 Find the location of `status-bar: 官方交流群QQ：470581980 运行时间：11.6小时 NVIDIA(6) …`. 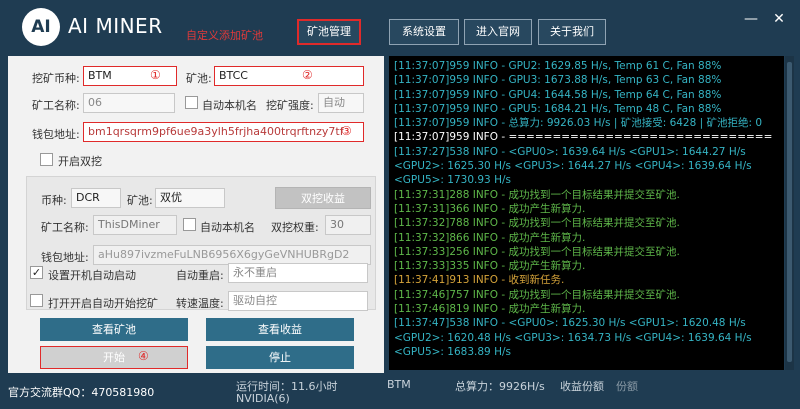

status-bar: 官方交流群QQ：470581980 运行时间：11.6小时 NVIDIA(6) … is located at coordinates (400, 392).